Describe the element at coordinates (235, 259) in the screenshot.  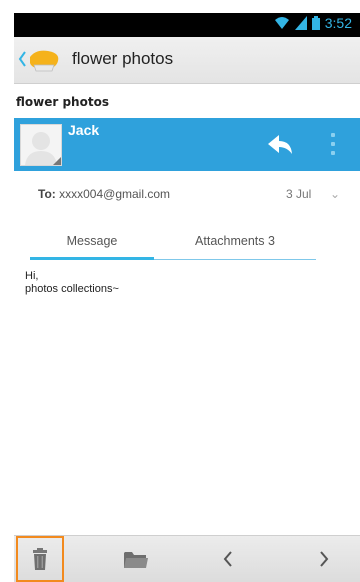
I see `tab-divider` at that location.